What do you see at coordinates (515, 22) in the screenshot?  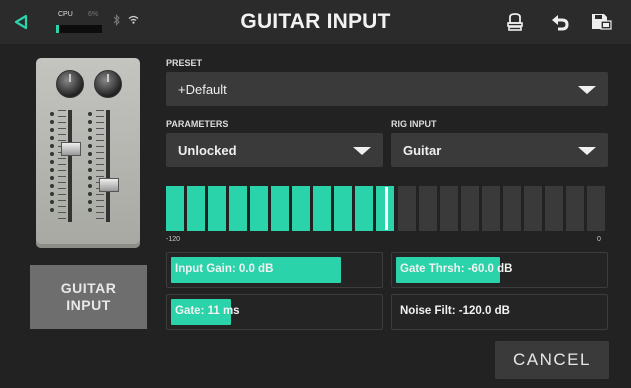 I see `tuner-icon` at bounding box center [515, 22].